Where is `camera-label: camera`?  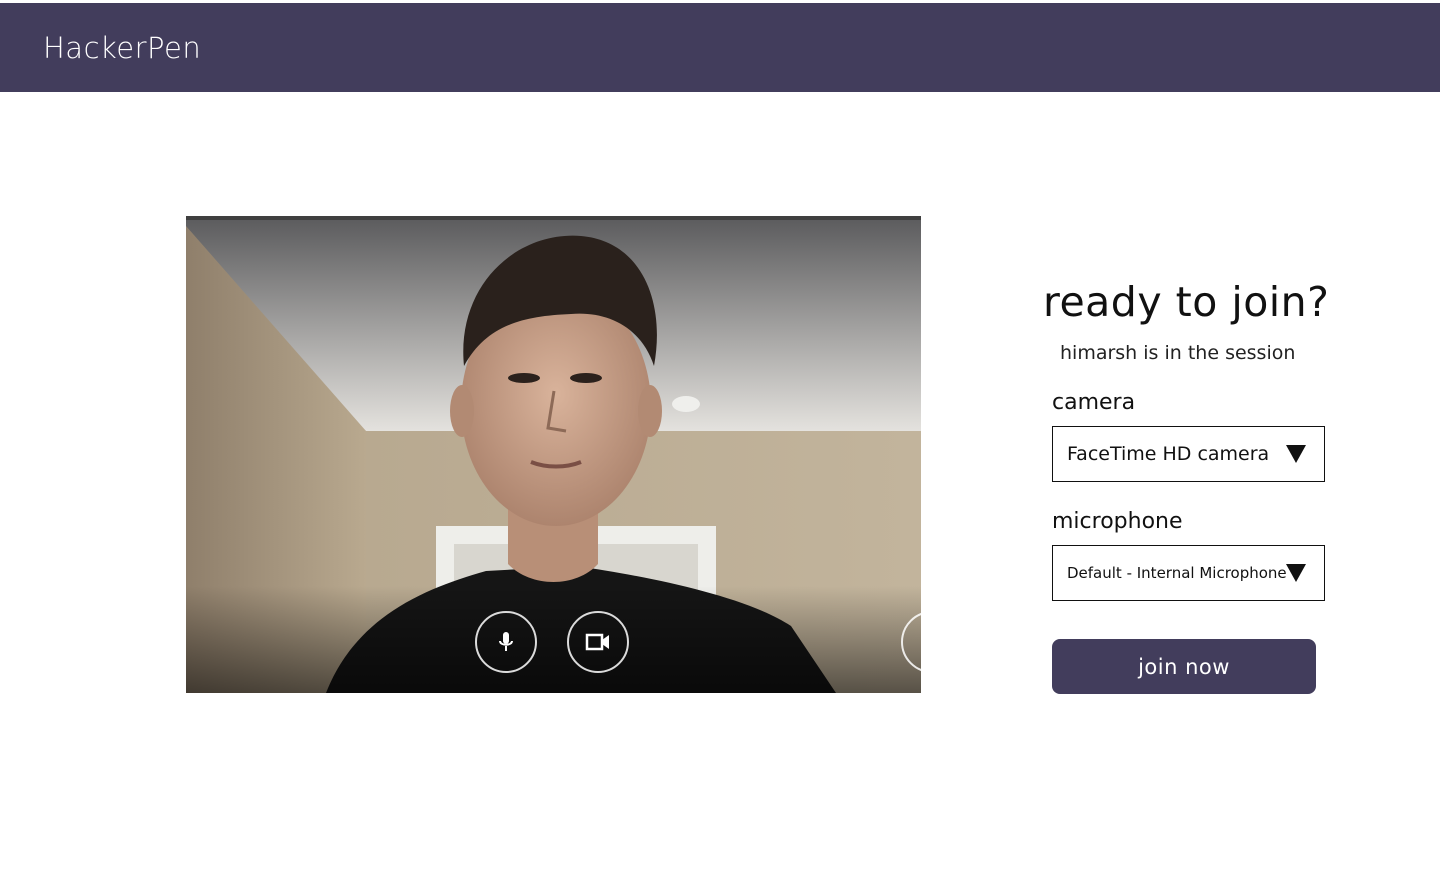
camera-label: camera is located at coordinates (1094, 402).